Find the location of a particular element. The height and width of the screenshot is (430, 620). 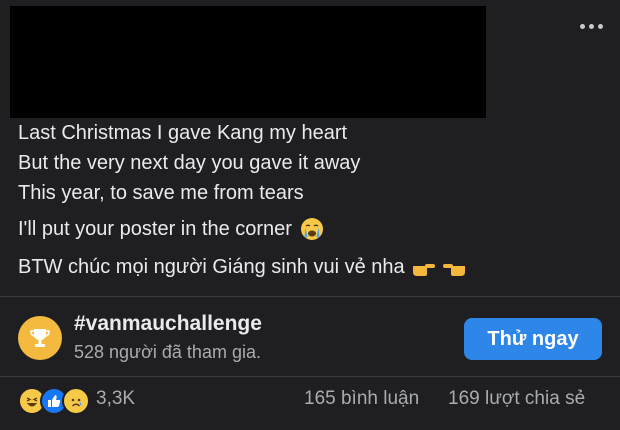

sad-reaction-icon is located at coordinates (76, 401).